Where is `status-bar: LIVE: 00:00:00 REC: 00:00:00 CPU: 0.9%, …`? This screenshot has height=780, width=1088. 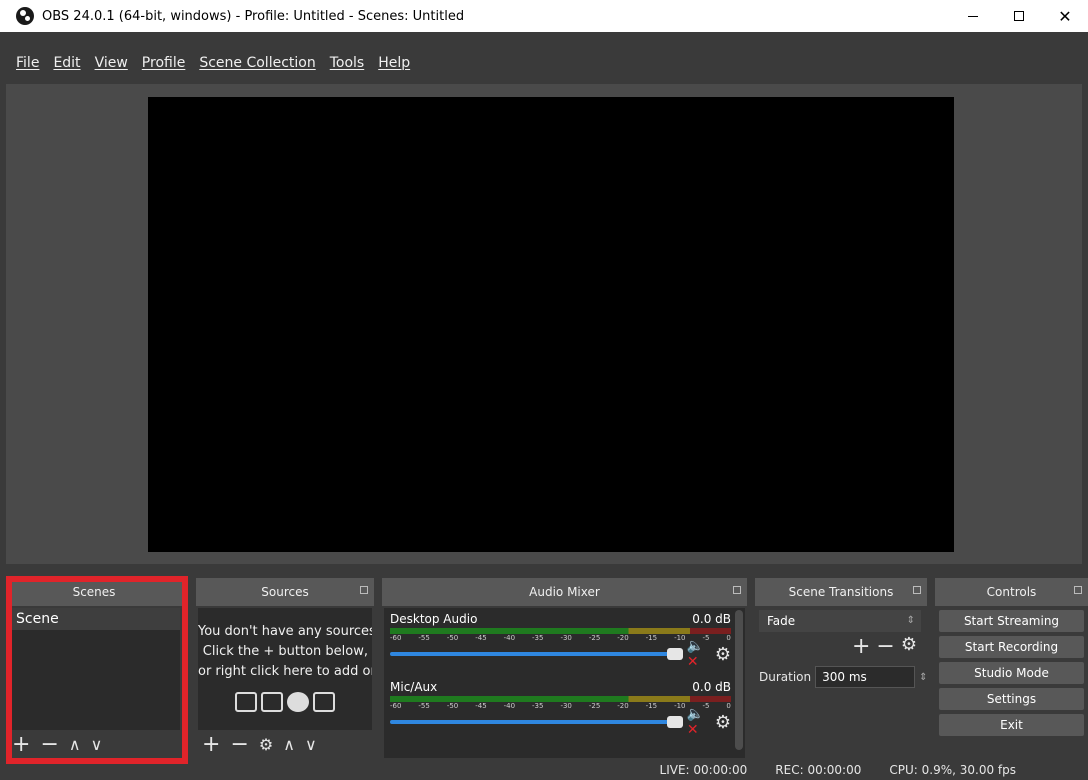 status-bar: LIVE: 00:00:00 REC: 00:00:00 CPU: 0.9%, … is located at coordinates (544, 770).